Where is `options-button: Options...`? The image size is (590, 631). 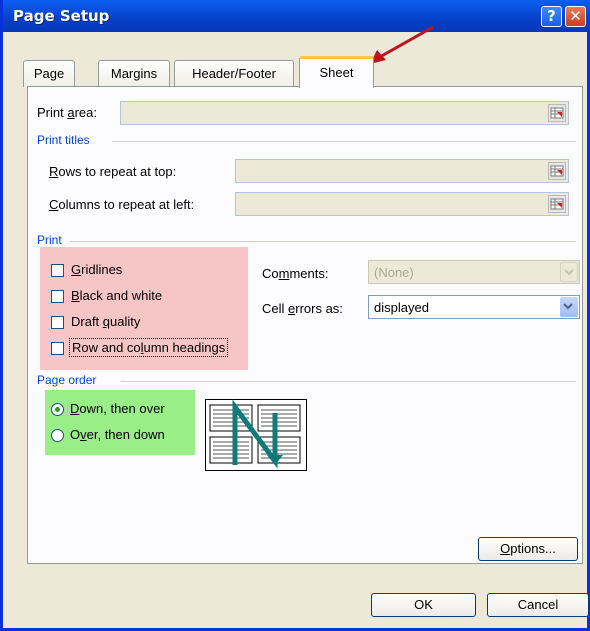 options-button: Options... is located at coordinates (528, 549).